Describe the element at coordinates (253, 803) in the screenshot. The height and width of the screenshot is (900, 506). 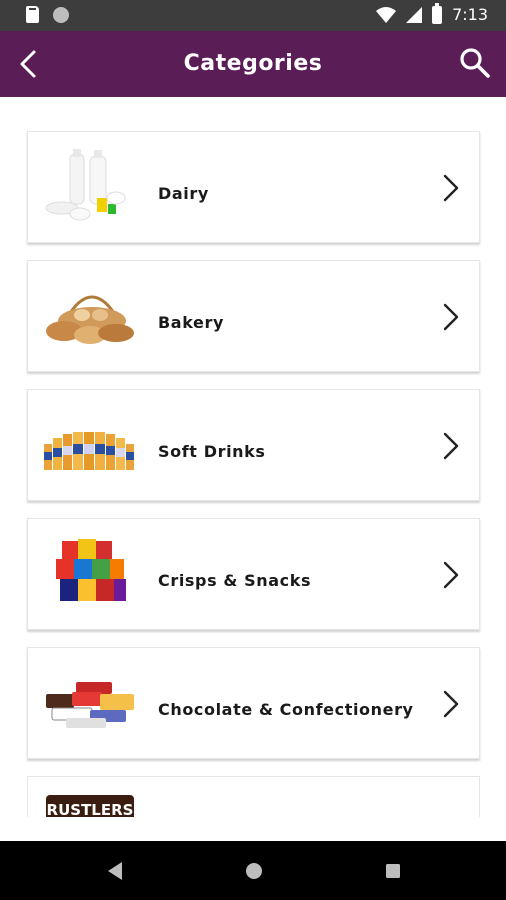
I see `category-card-partial: RUSTLERS` at that location.